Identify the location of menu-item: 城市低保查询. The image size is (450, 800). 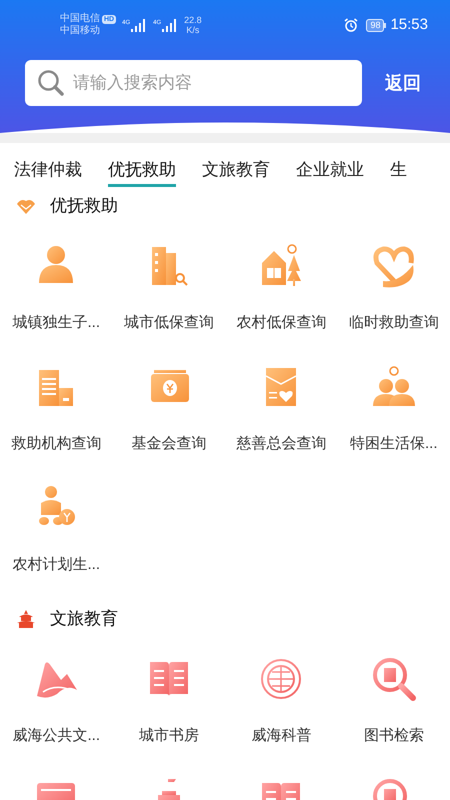
(169, 323).